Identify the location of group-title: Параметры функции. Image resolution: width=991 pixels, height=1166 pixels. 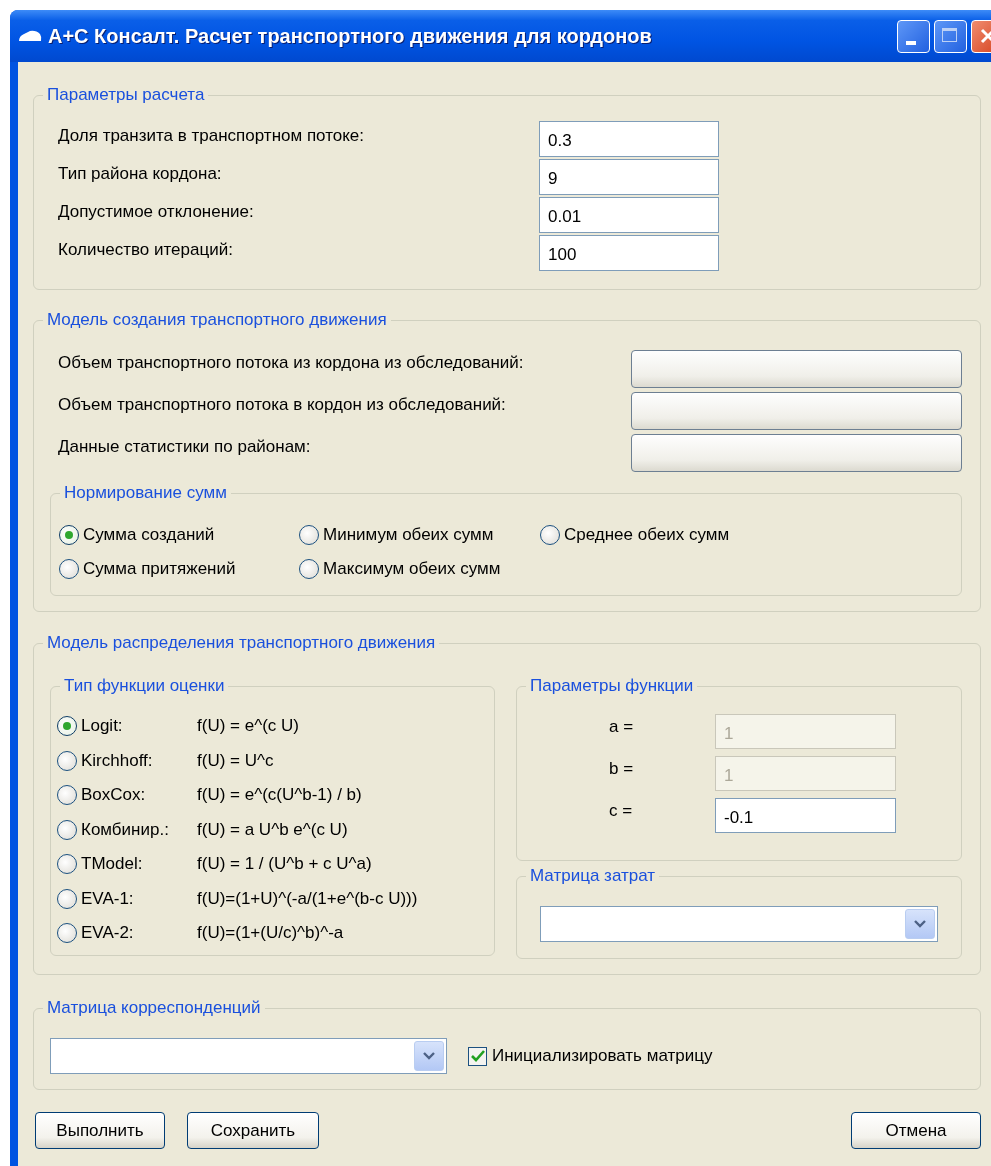
(612, 686).